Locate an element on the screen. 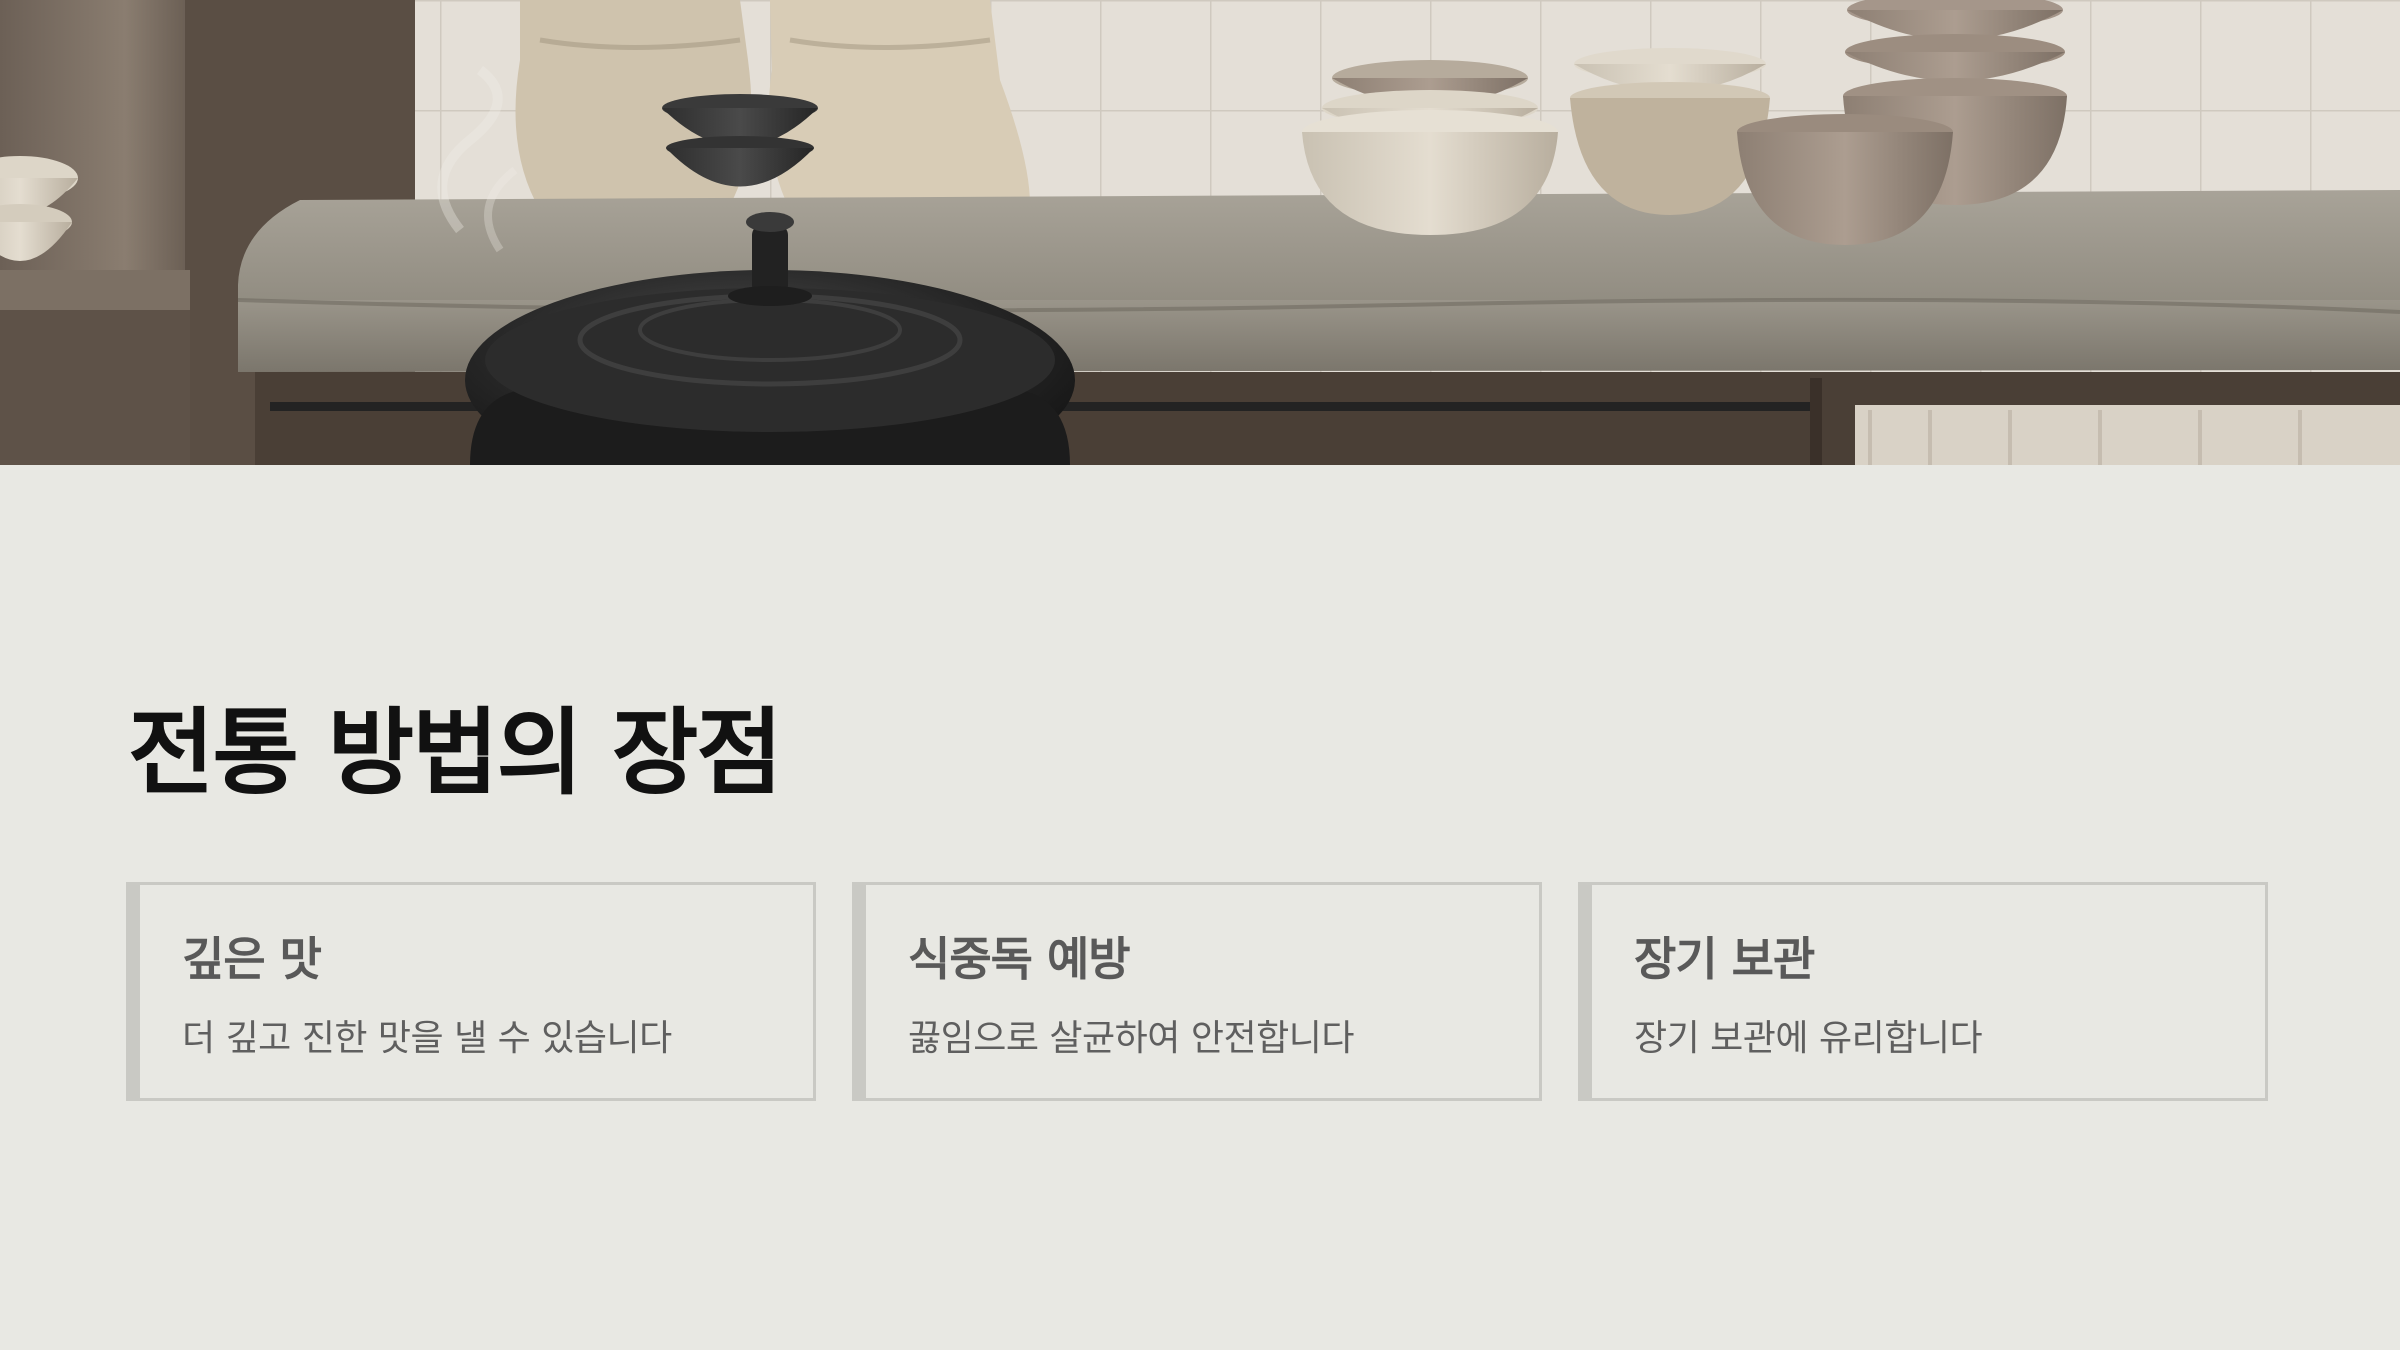  benefit-card-flavor: 깊은 맛 더 깊고 진한 맛을 낼 수 있습니다 is located at coordinates (471, 991).